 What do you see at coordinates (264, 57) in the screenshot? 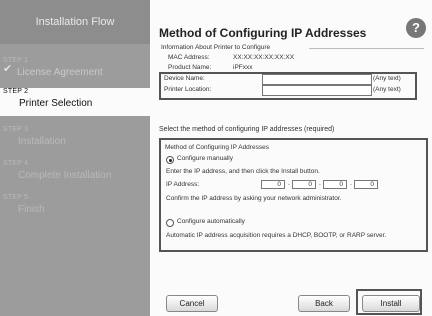
I see `mac-address-value: XX:XX:XX:XX:XX:XX` at bounding box center [264, 57].